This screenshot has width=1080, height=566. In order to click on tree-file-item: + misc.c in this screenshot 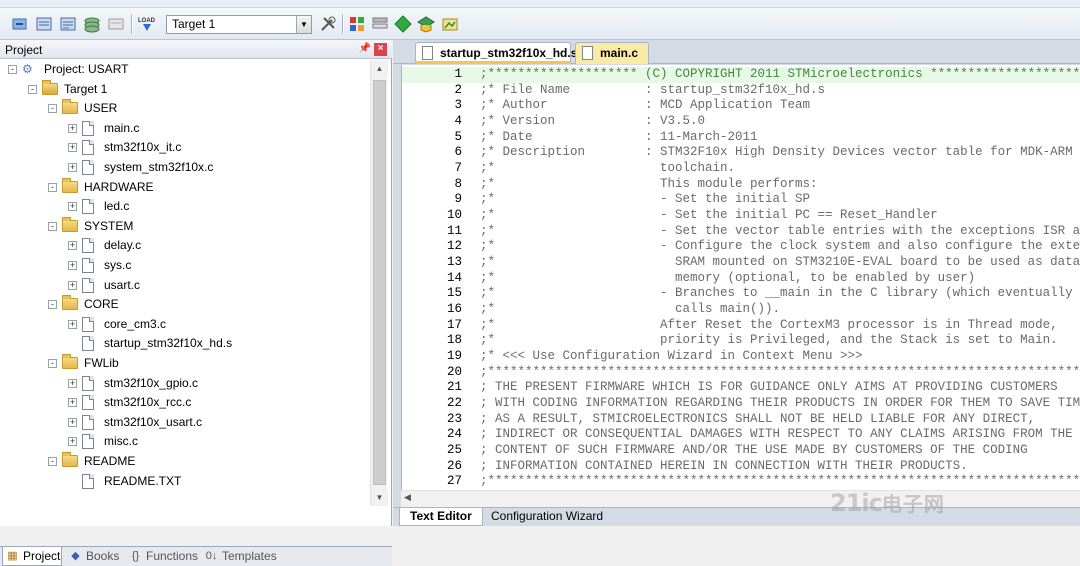, I will do `click(185, 441)`.